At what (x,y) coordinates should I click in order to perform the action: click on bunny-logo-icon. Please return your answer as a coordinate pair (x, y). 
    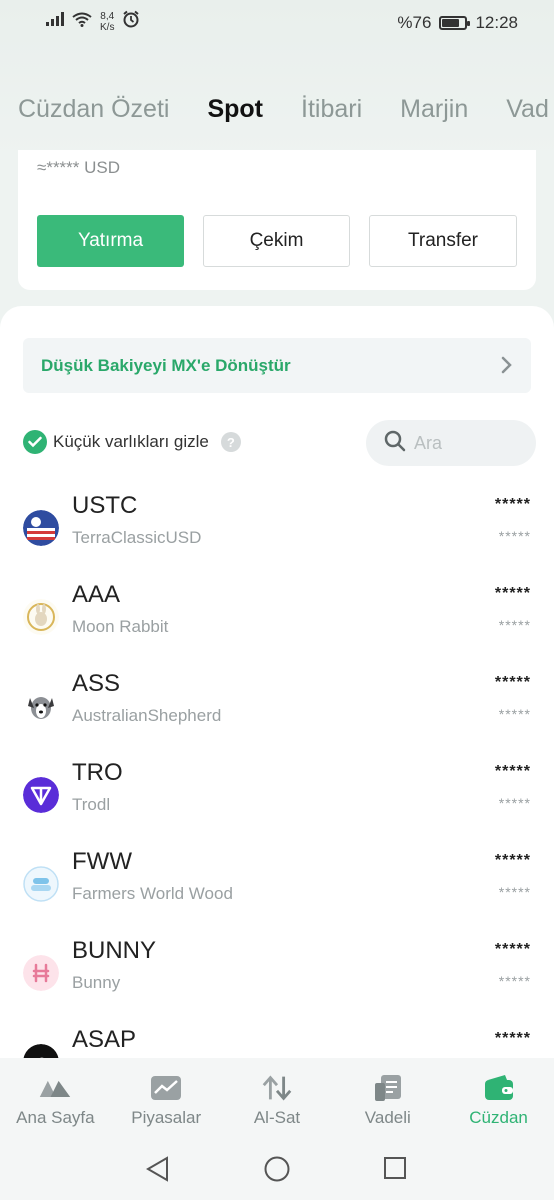
    Looking at the image, I should click on (41, 973).